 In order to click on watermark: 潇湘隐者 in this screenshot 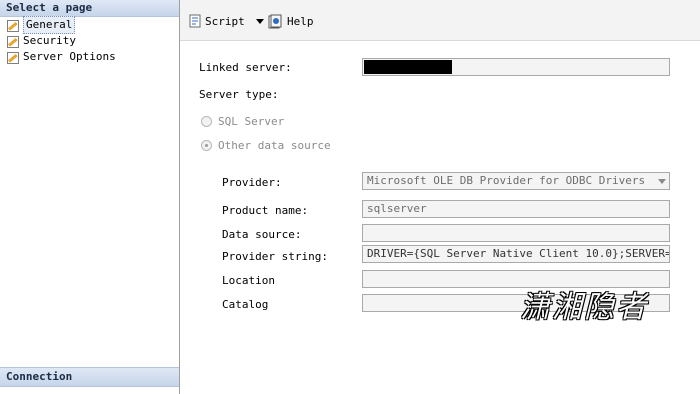, I will do `click(584, 307)`.